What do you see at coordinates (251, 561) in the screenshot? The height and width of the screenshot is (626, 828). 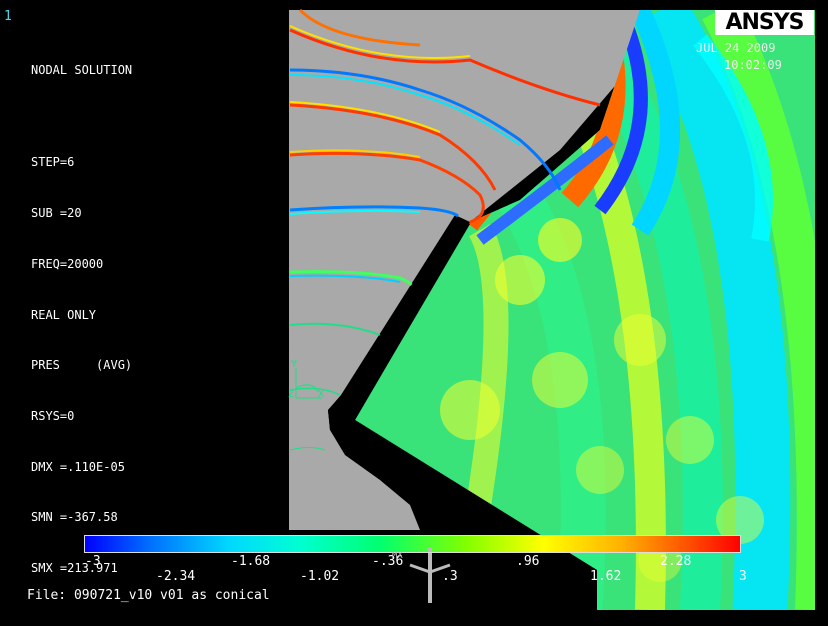 I see `legend-label-top: -1.68` at bounding box center [251, 561].